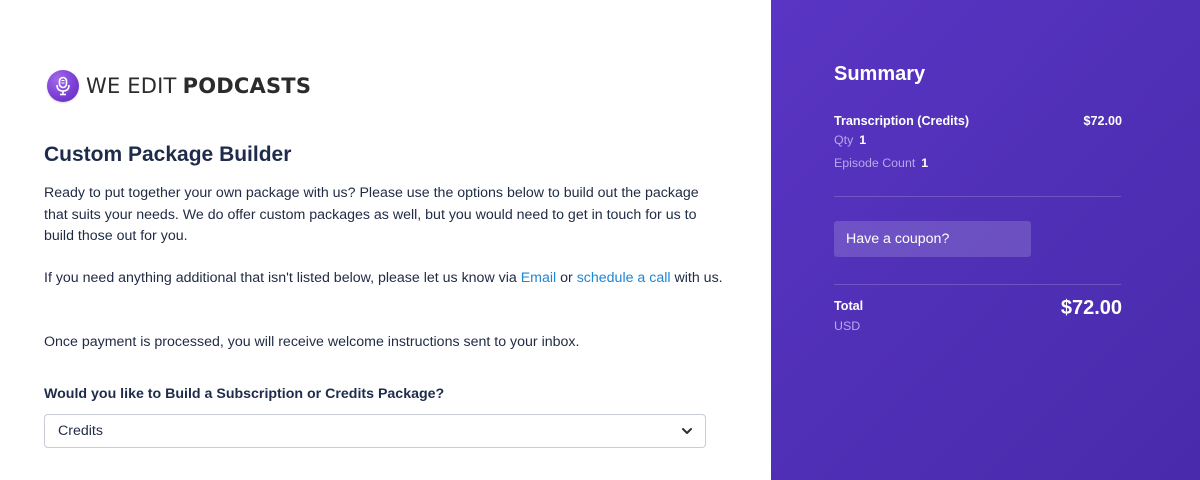 The height and width of the screenshot is (480, 1200). I want to click on total-currency: USD, so click(847, 326).